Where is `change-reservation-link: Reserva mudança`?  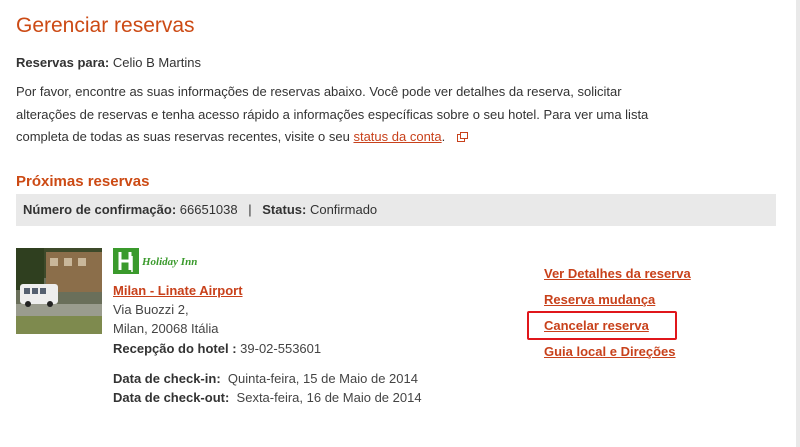 change-reservation-link: Reserva mudança is located at coordinates (599, 299).